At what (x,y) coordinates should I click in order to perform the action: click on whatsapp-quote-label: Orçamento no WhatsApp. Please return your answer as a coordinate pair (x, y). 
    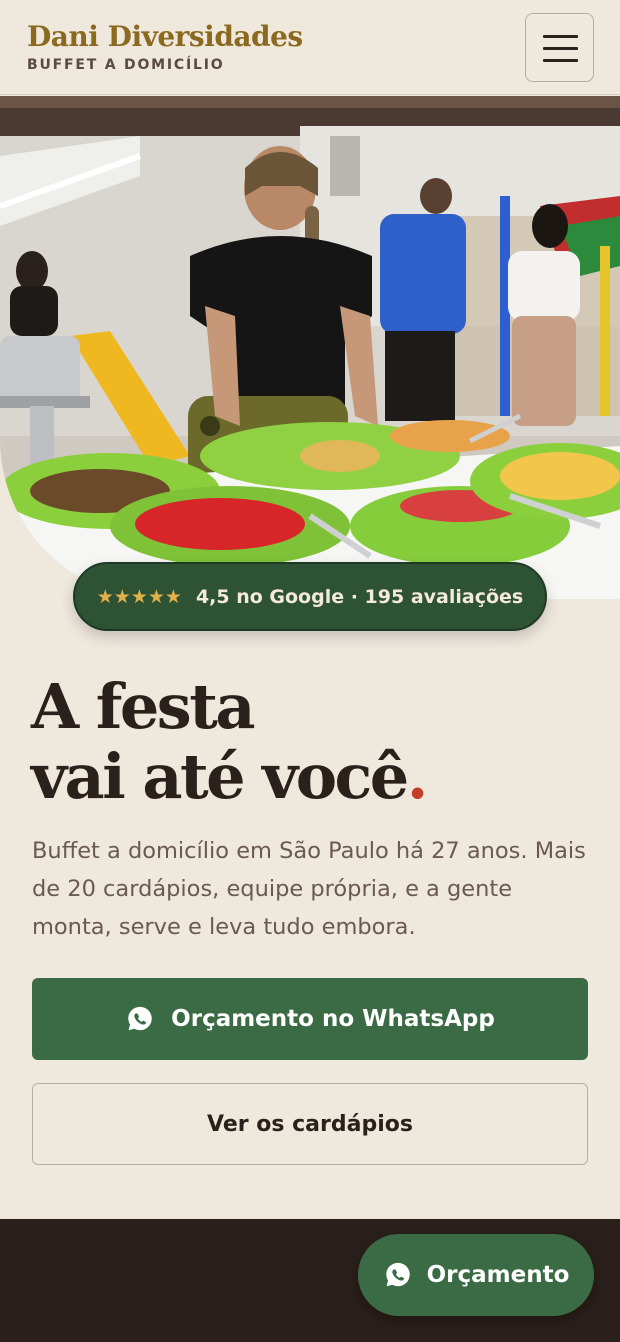
    Looking at the image, I should click on (333, 1019).